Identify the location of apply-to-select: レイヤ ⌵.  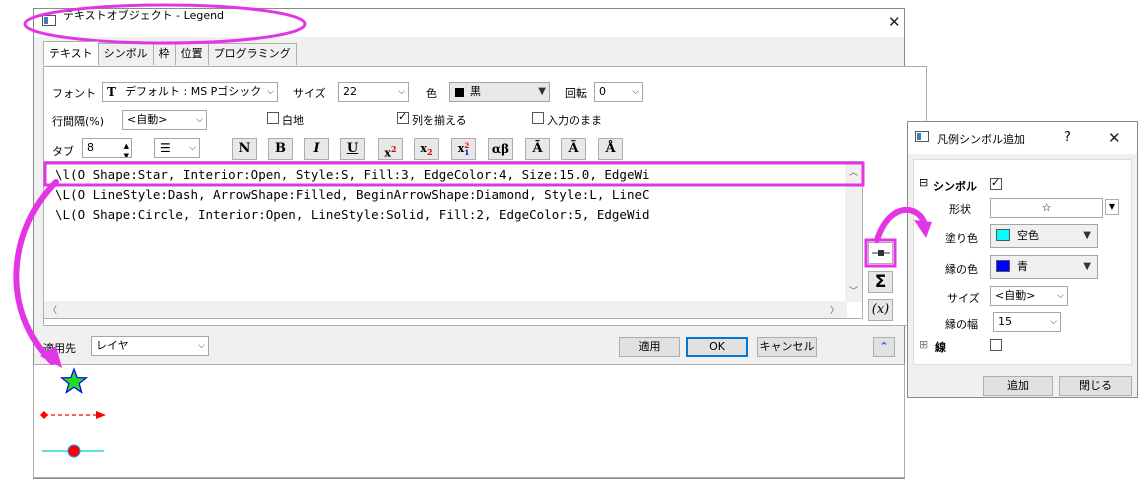
(150, 346).